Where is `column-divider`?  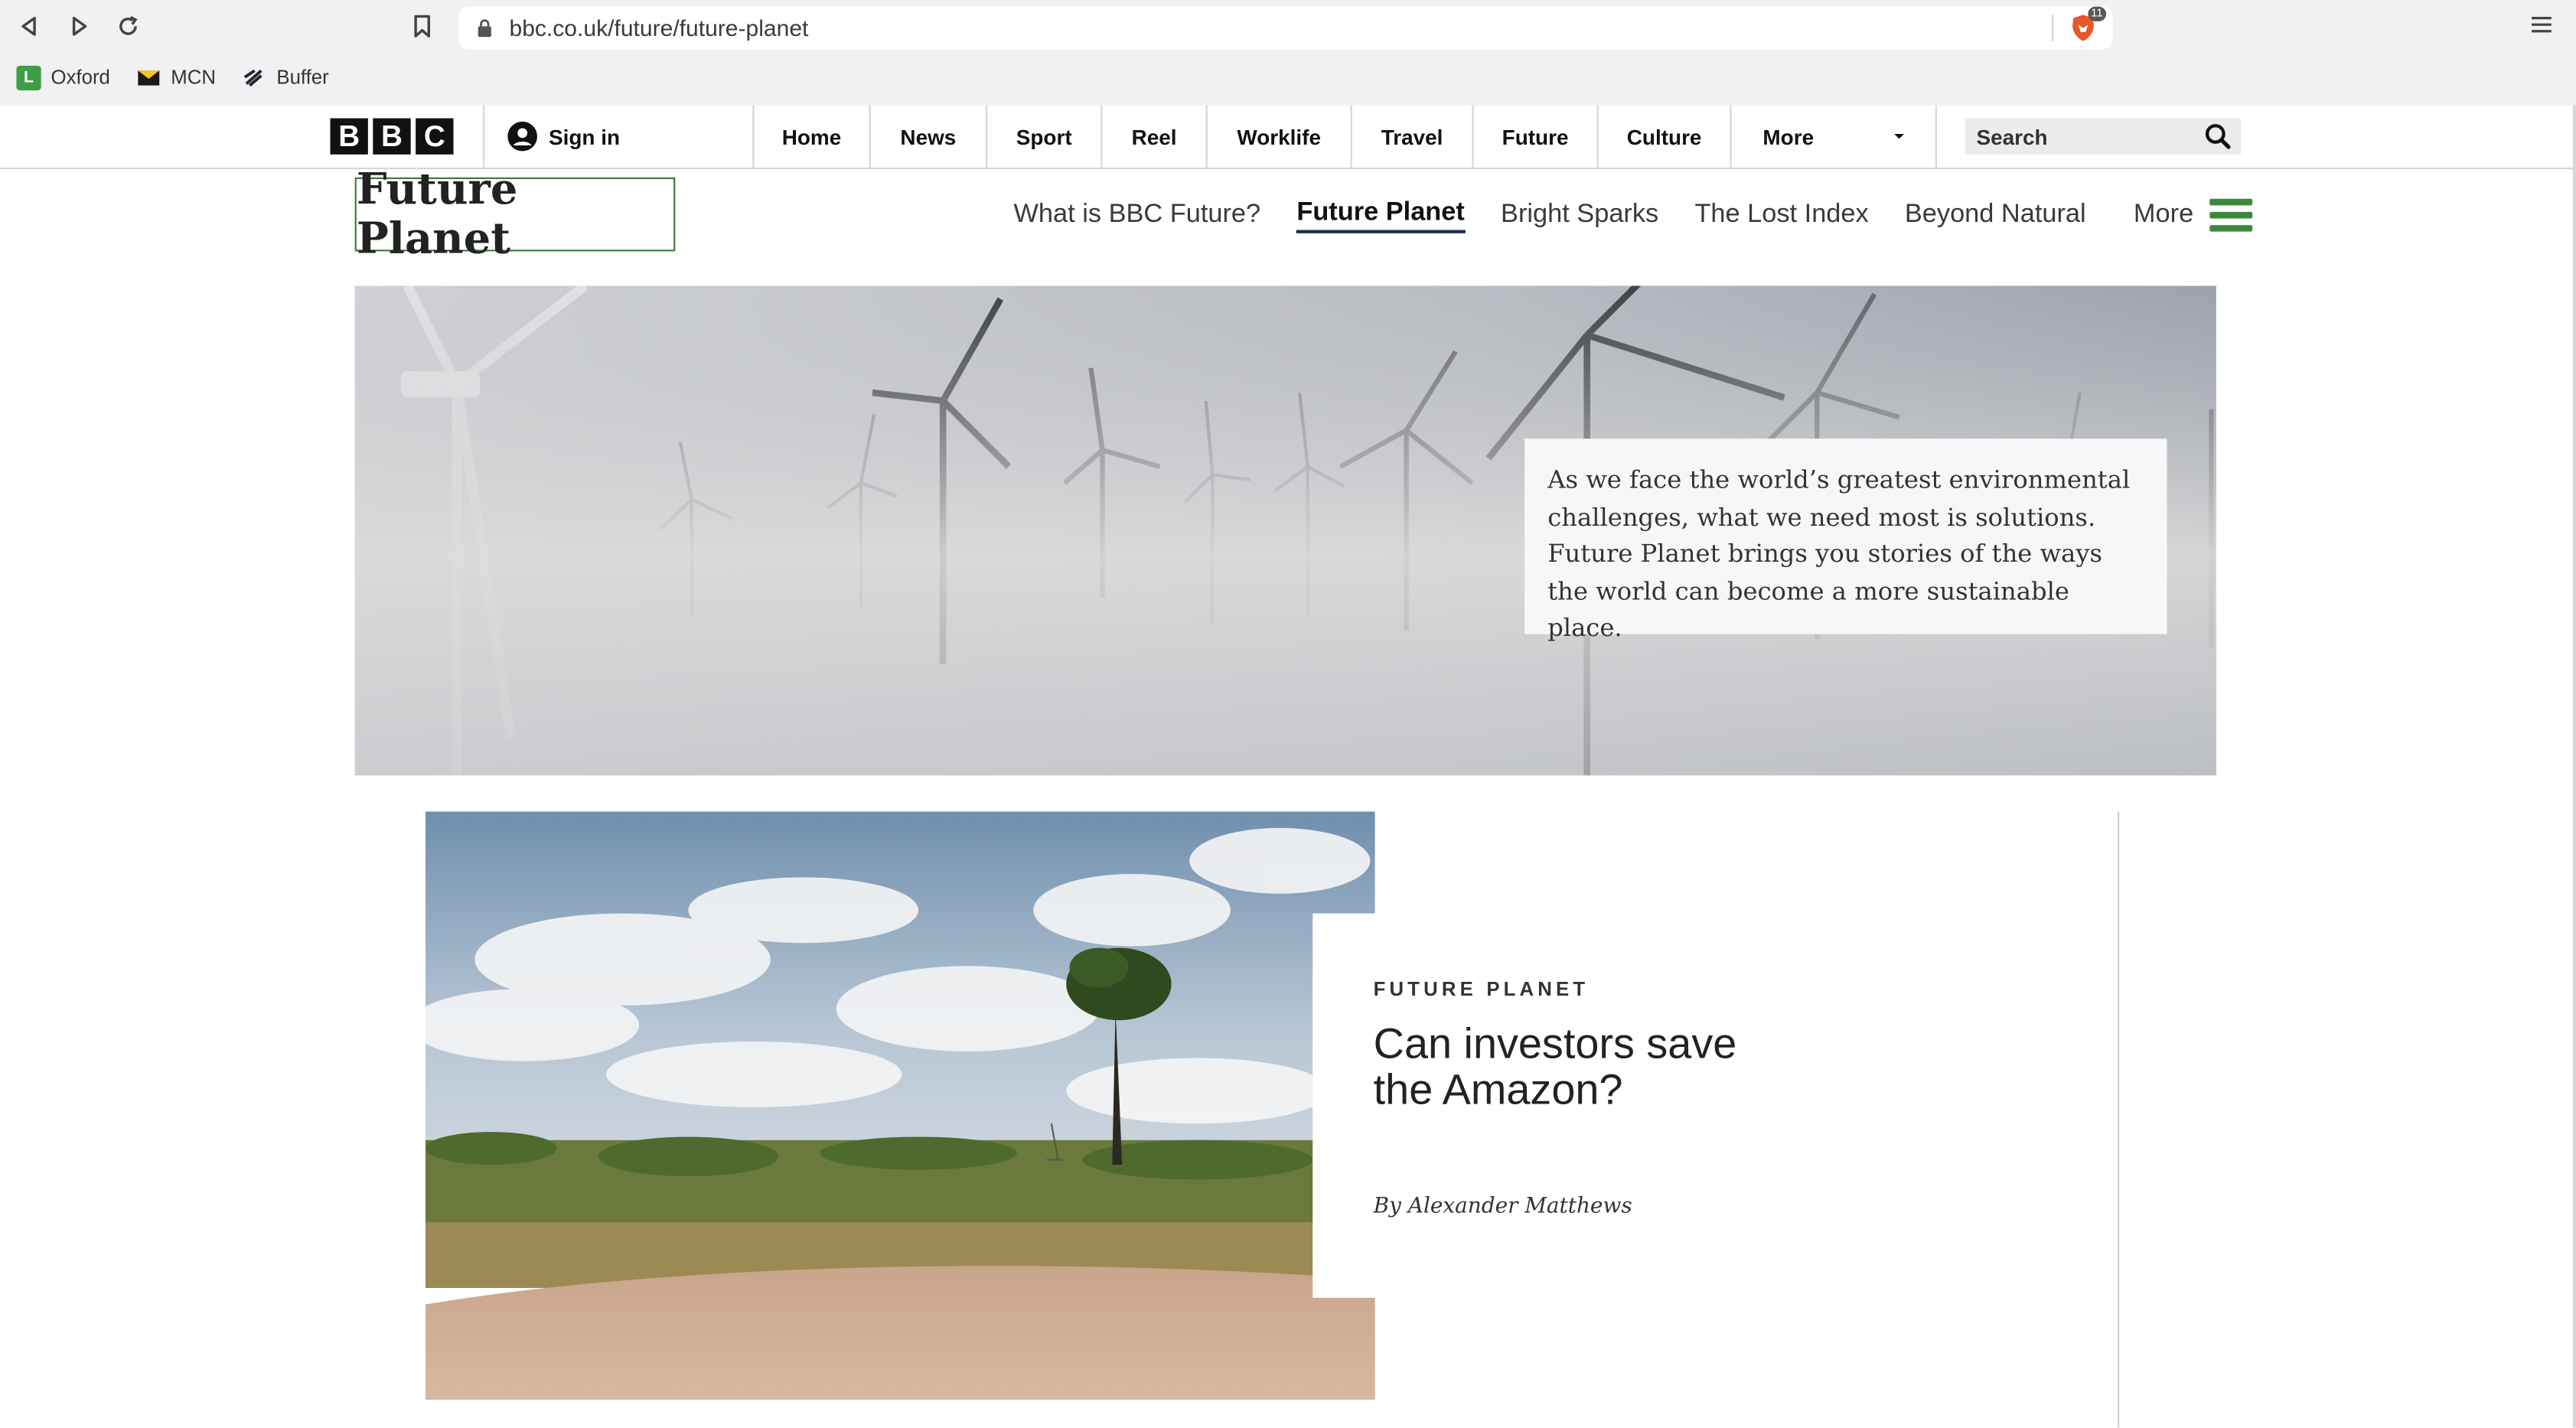
column-divider is located at coordinates (2119, 1119).